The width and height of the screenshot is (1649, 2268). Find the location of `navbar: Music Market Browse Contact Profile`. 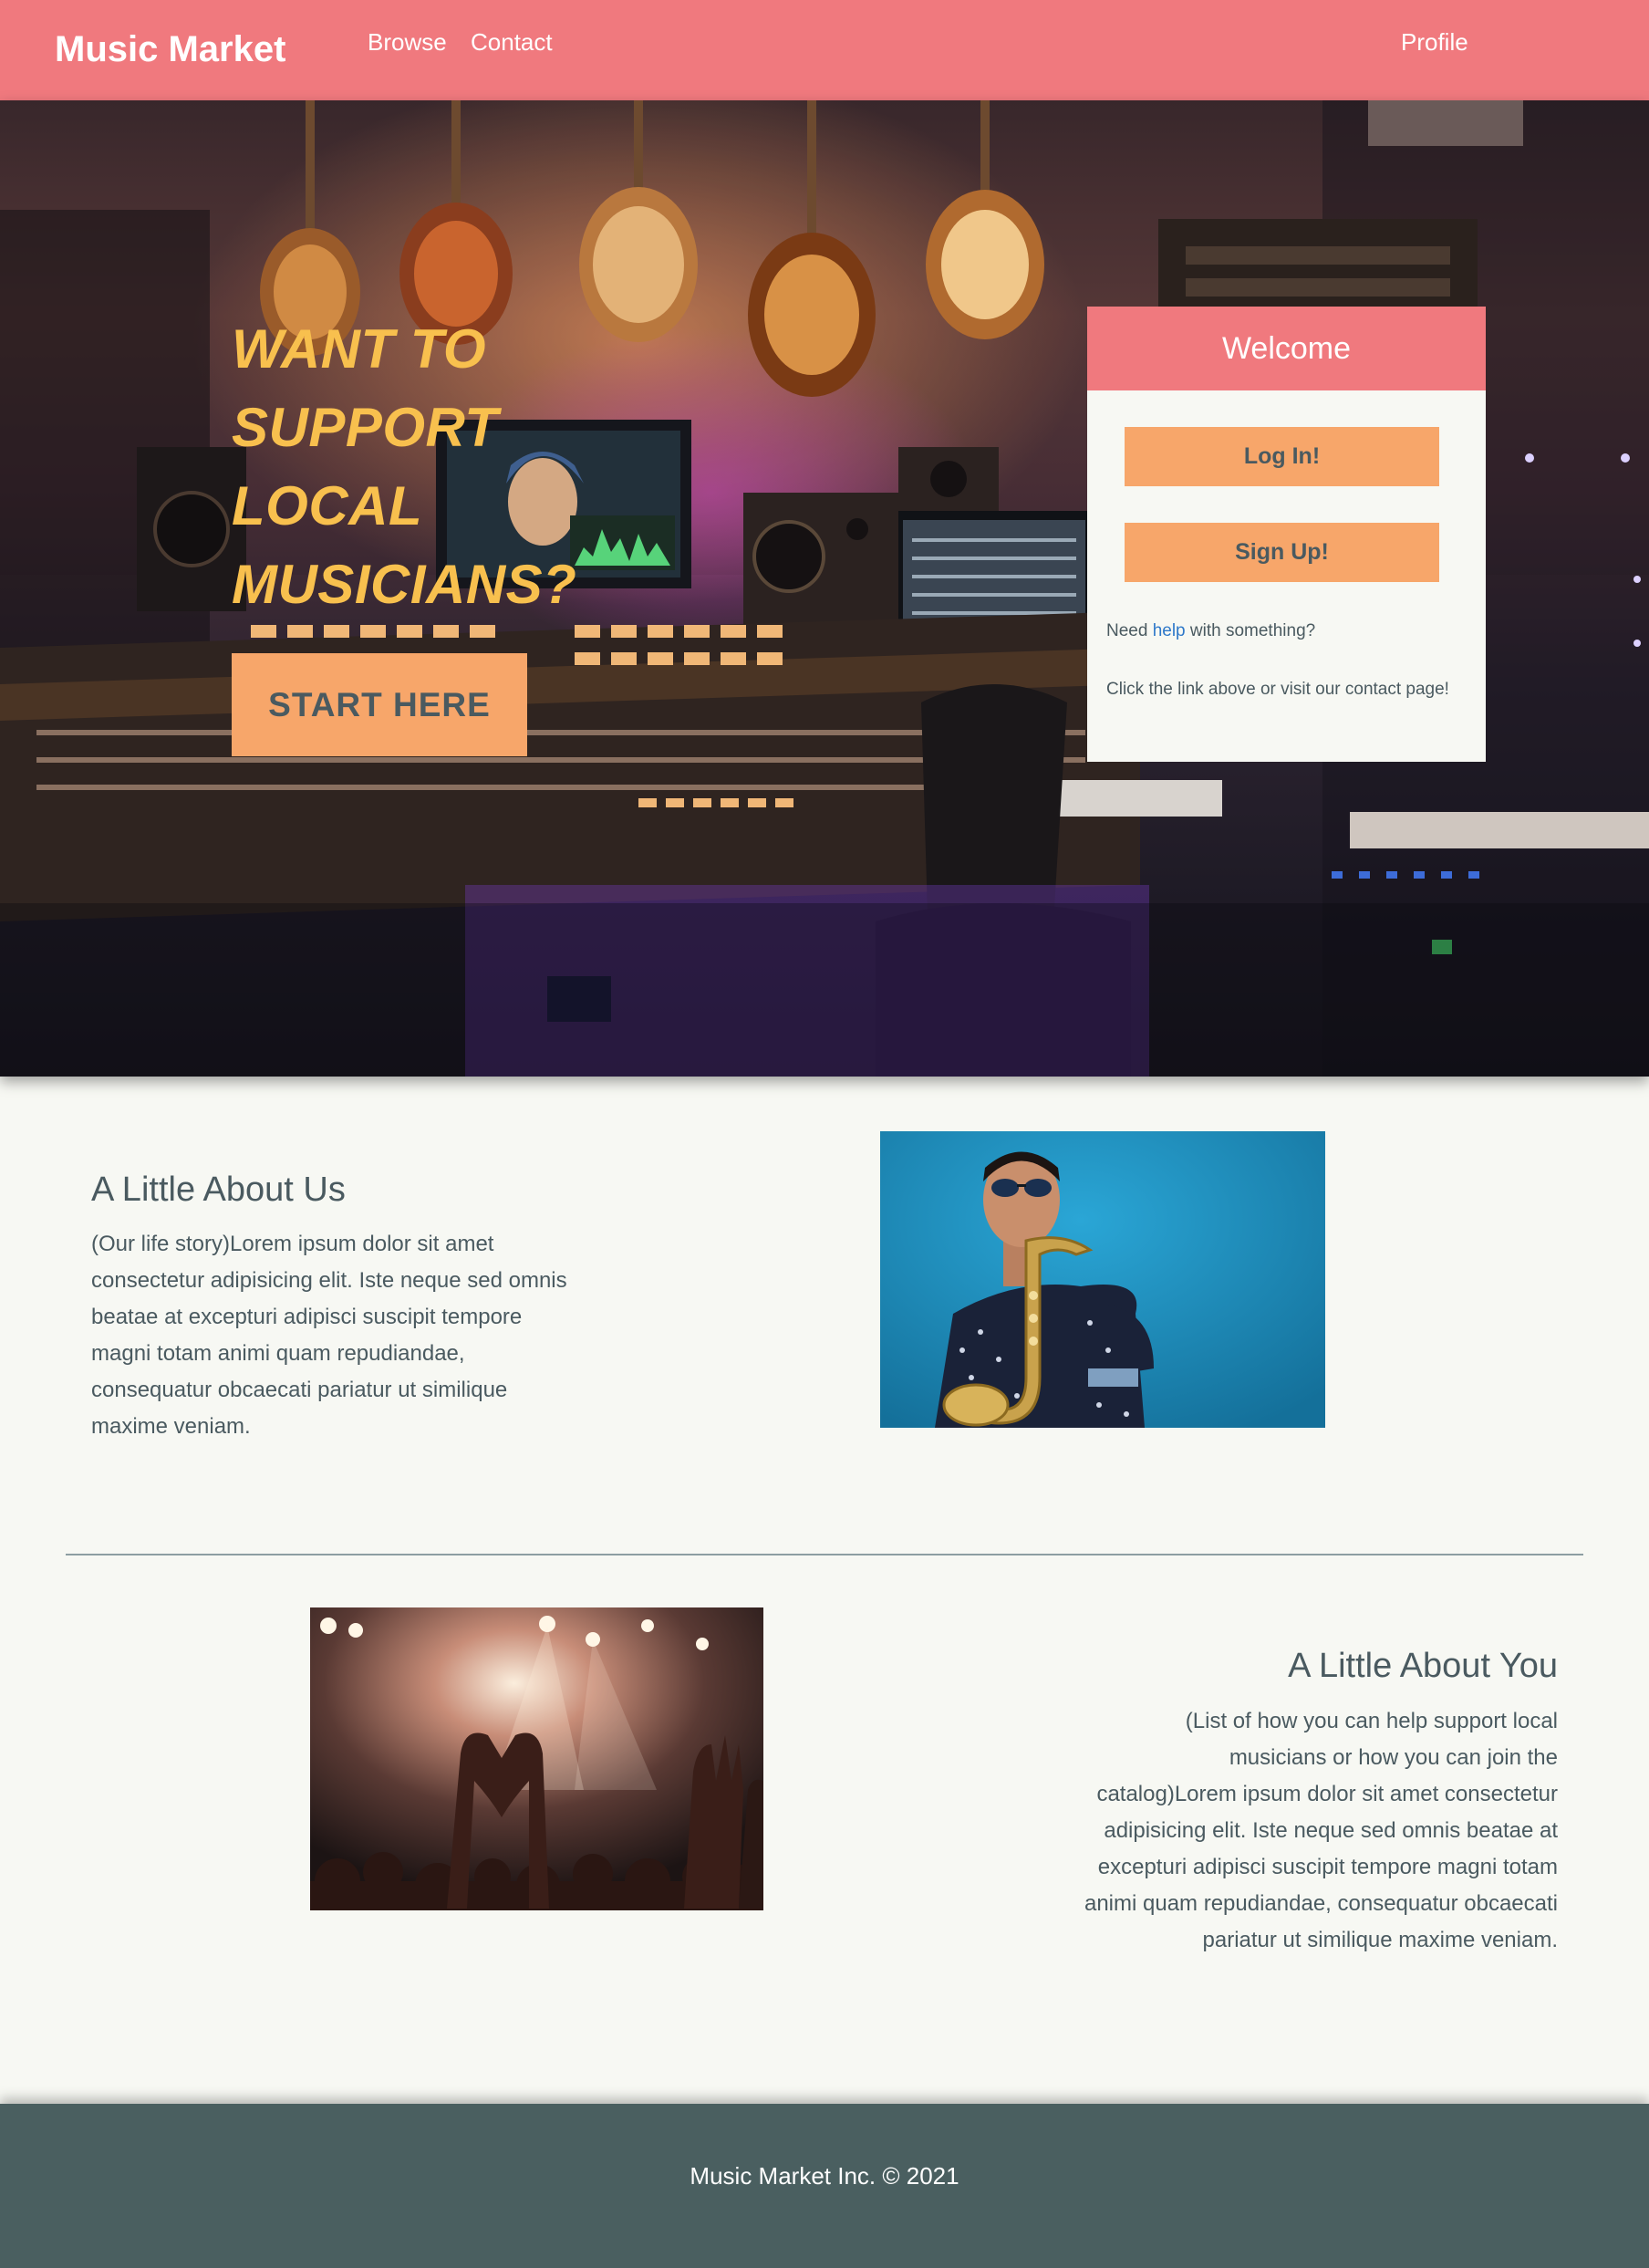

navbar: Music Market Browse Contact Profile is located at coordinates (825, 50).